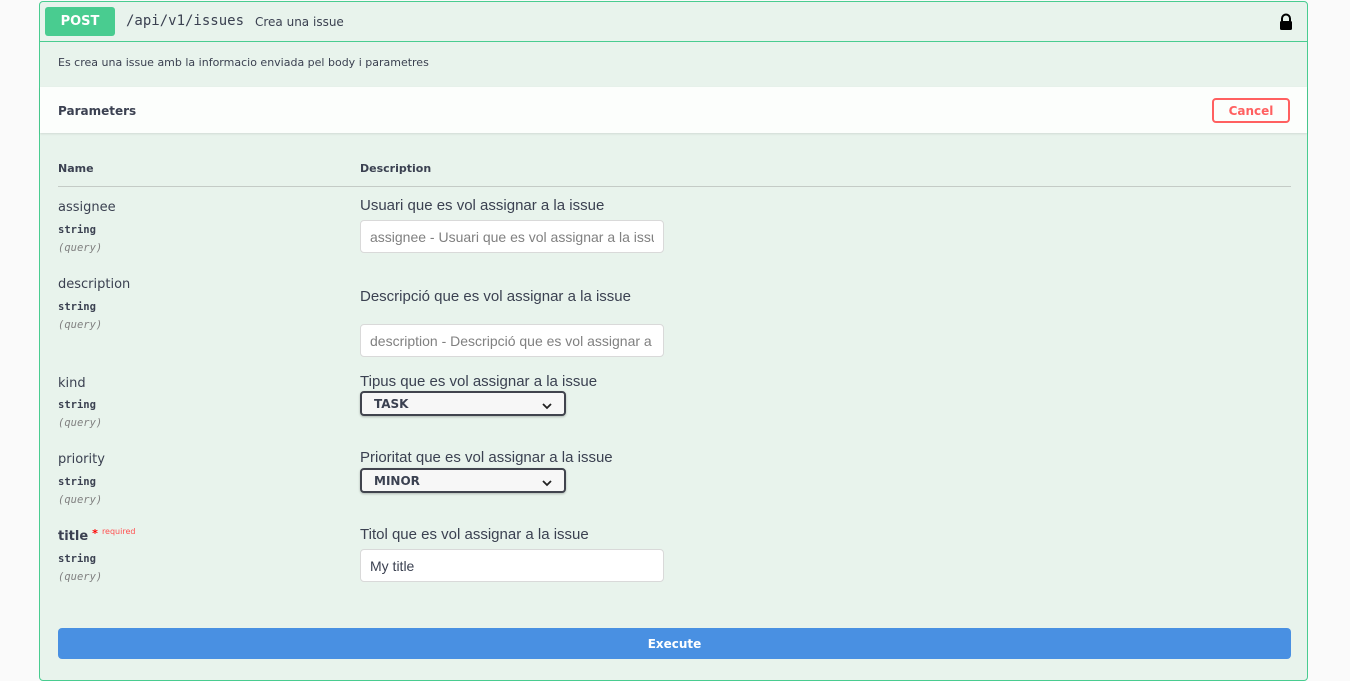 This screenshot has width=1350, height=681. Describe the element at coordinates (512, 340) in the screenshot. I see `description-input` at that location.